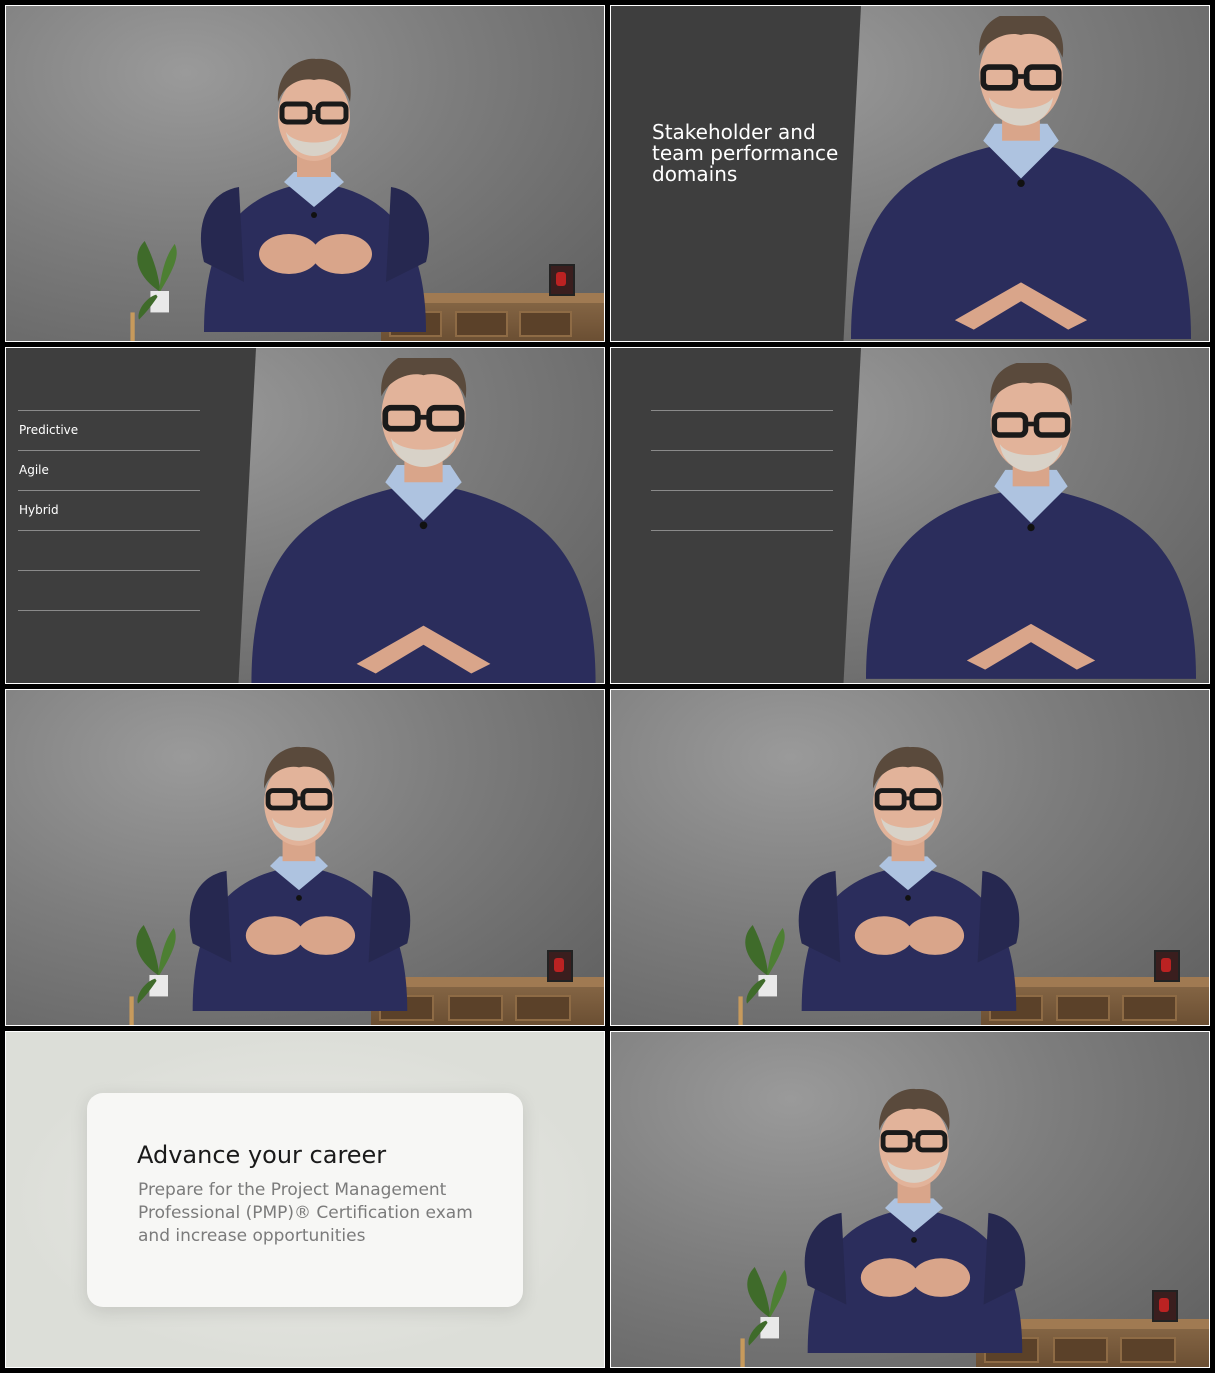  Describe the element at coordinates (745, 153) in the screenshot. I see `panel-title: Stakeholder and team performance domains` at that location.